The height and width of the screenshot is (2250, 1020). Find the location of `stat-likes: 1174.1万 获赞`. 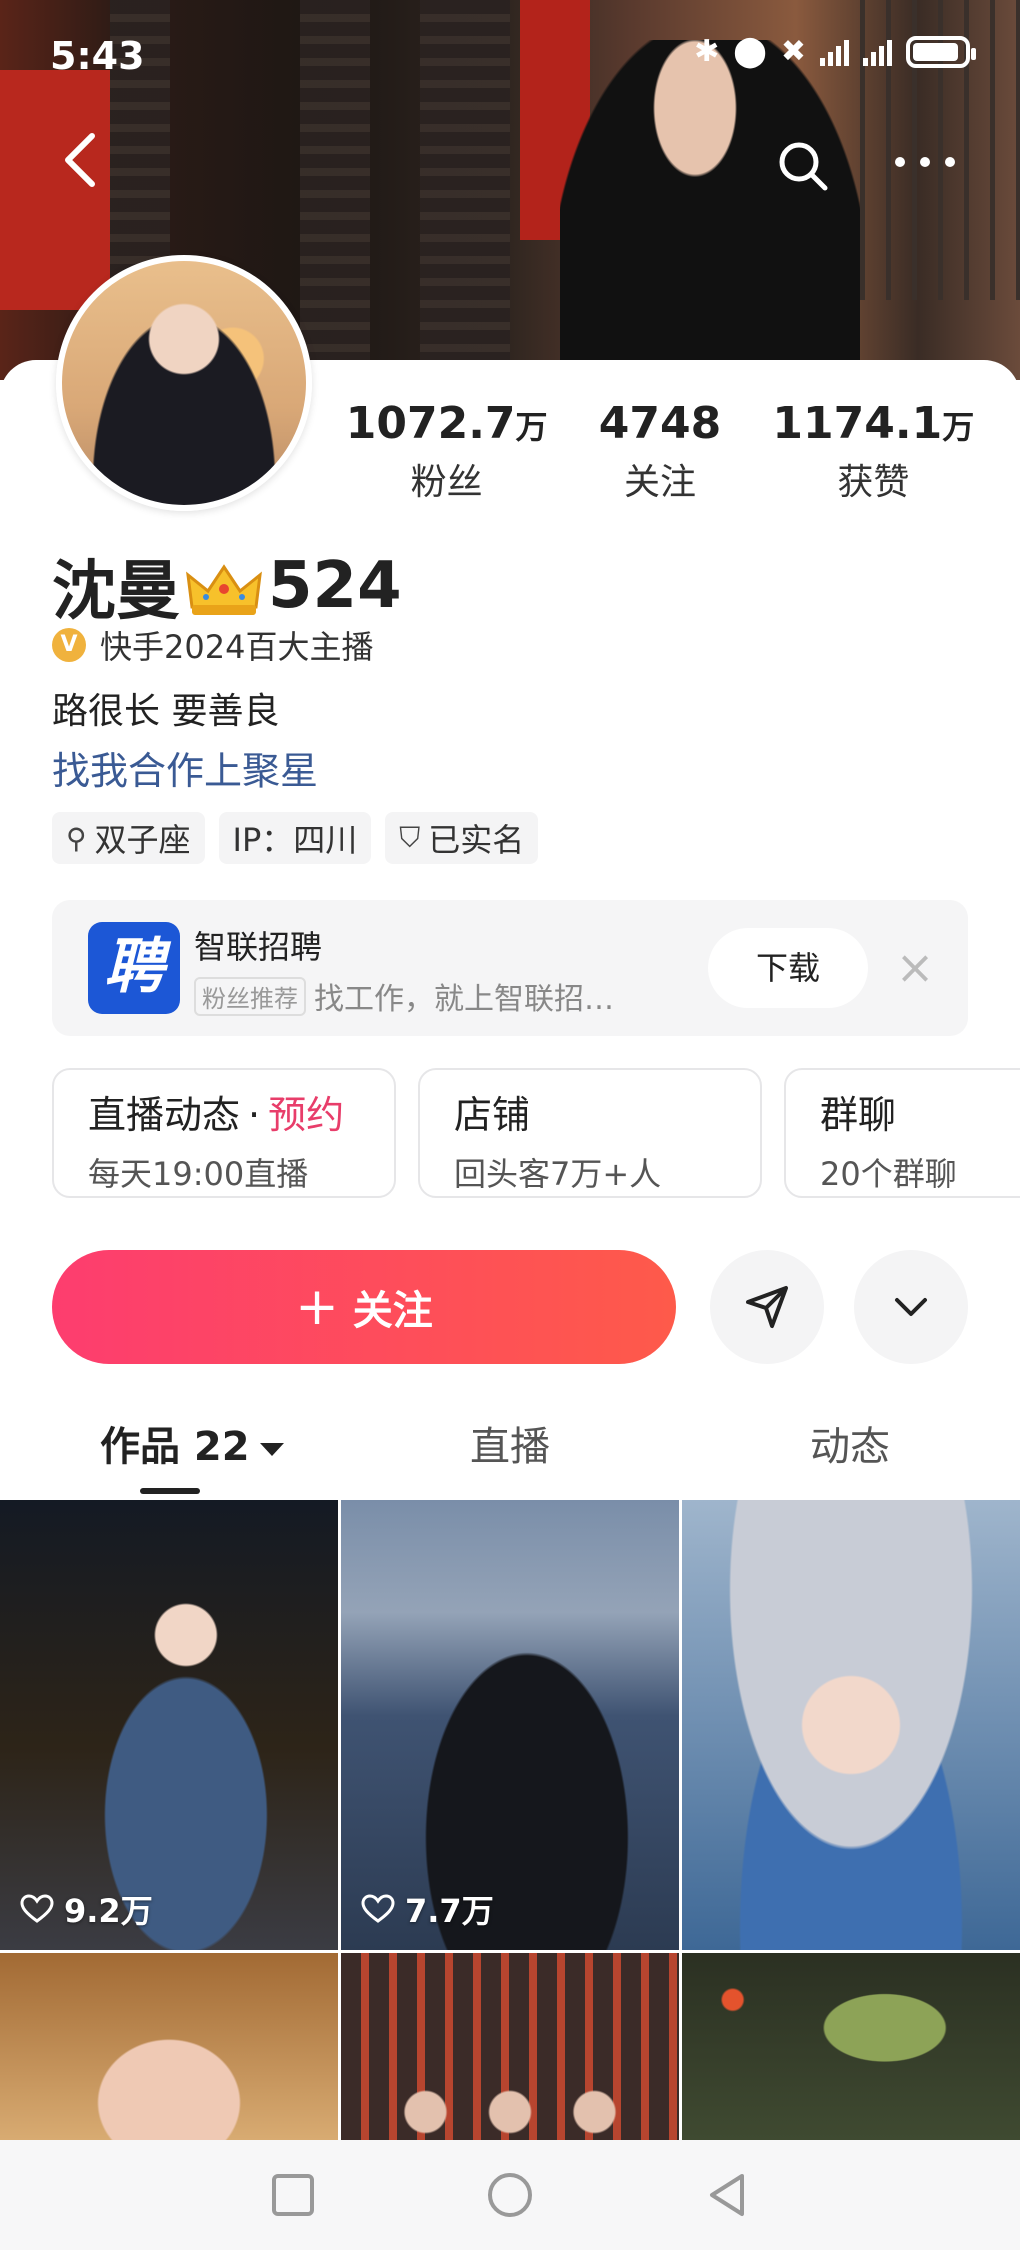

stat-likes: 1174.1万 获赞 is located at coordinates (873, 451).